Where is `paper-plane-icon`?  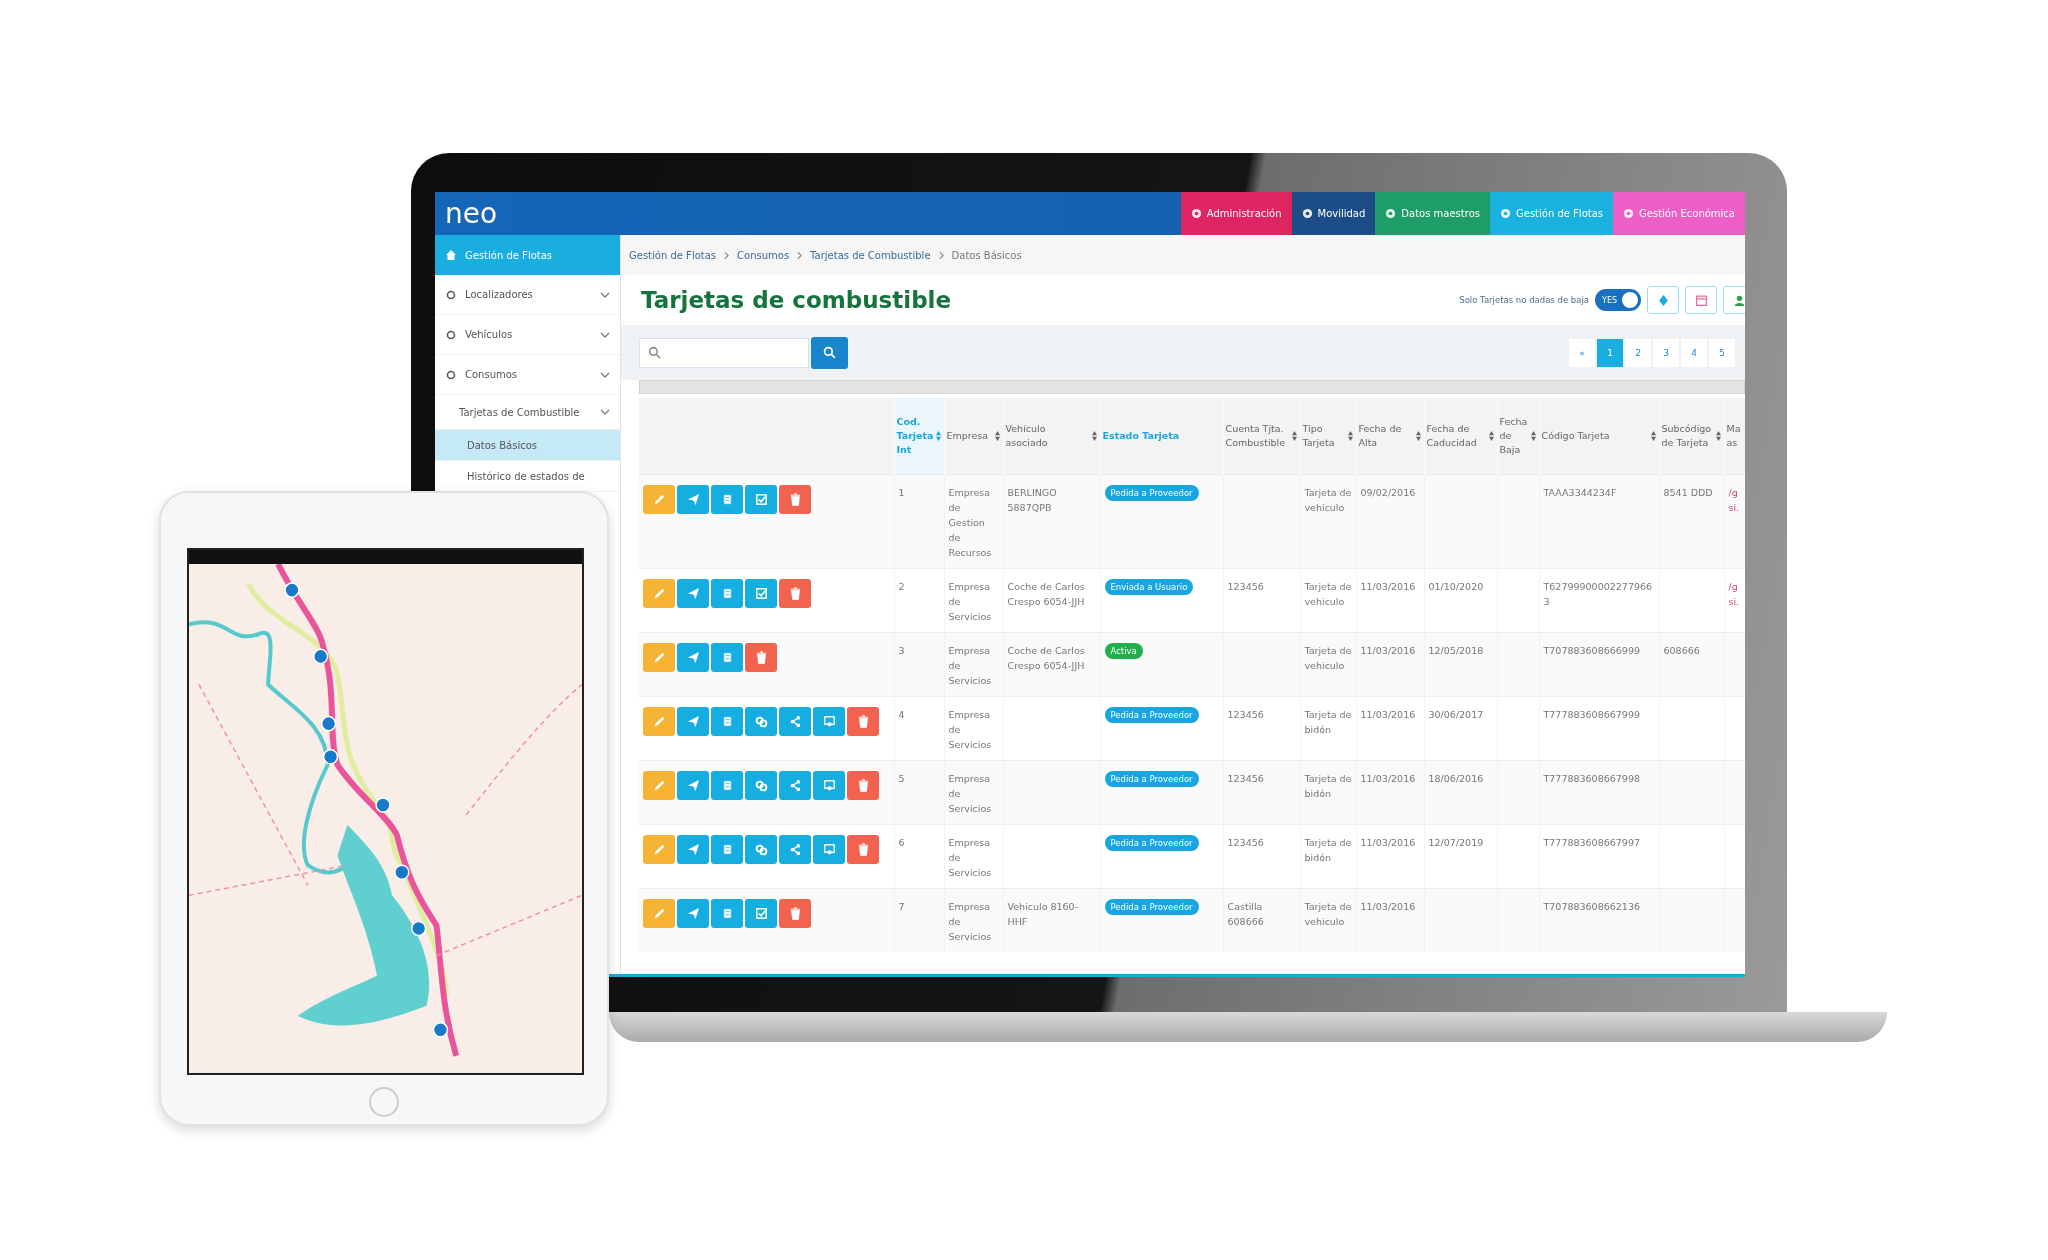
paper-plane-icon is located at coordinates (693, 785).